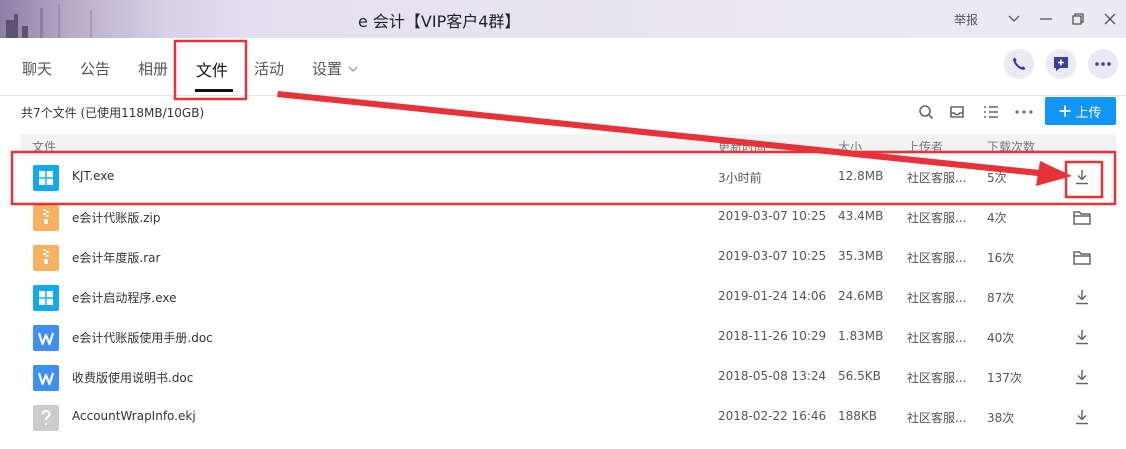 The height and width of the screenshot is (449, 1126). What do you see at coordinates (214, 90) in the screenshot?
I see `active-tab-underline` at bounding box center [214, 90].